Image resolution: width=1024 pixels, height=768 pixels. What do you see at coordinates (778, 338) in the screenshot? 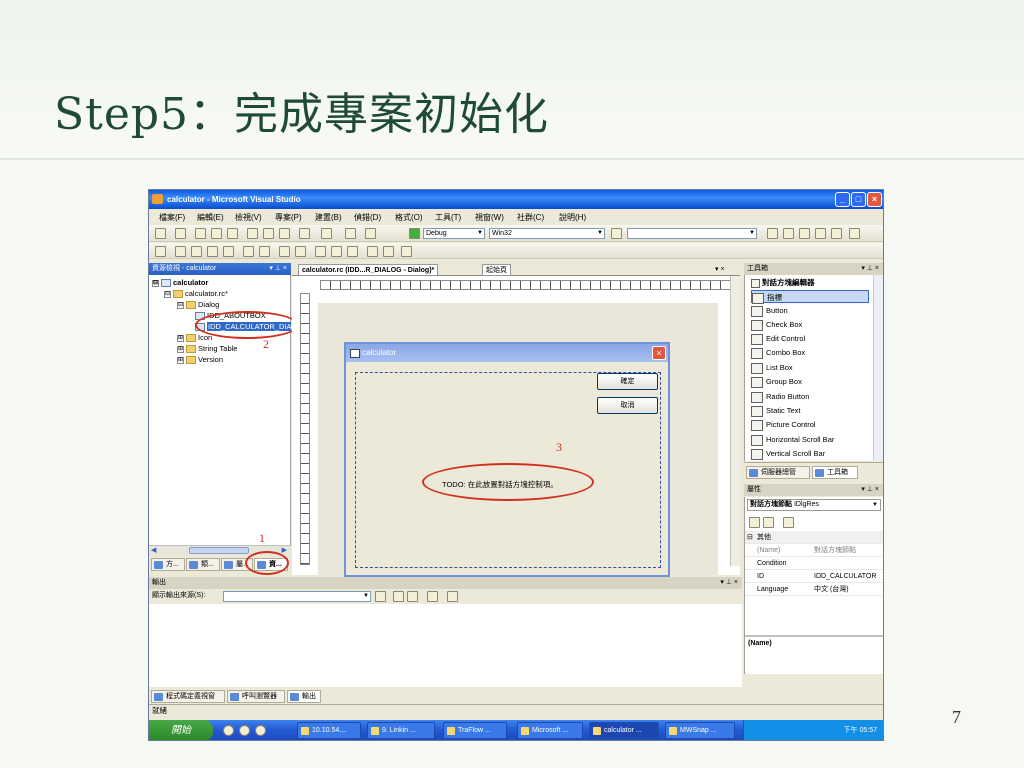
I see `toolbox-item-edit-control: Edit Control` at bounding box center [778, 338].